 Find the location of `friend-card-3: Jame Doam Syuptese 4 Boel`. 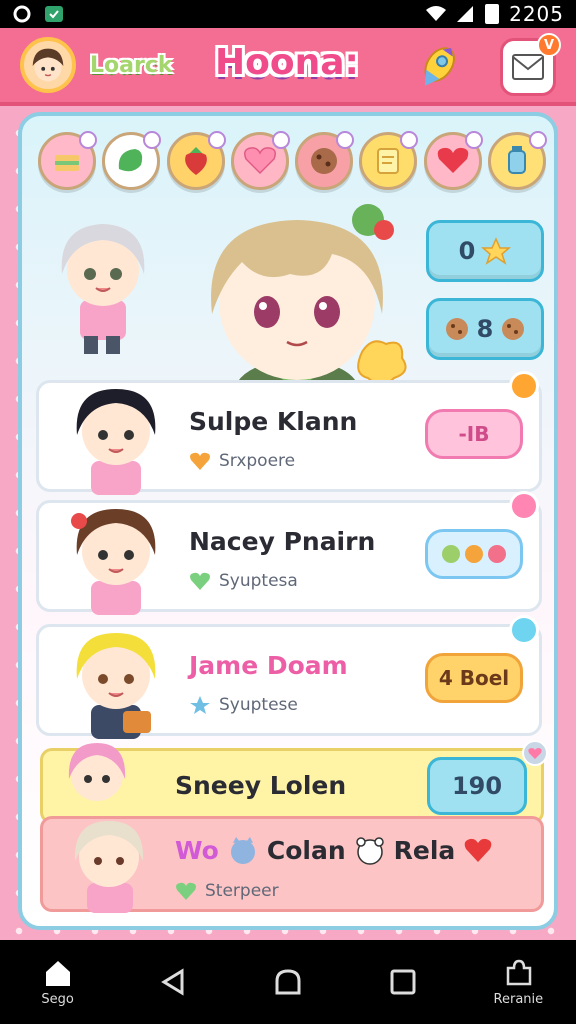

friend-card-3: Jame Doam Syuptese 4 Boel is located at coordinates (289, 677).